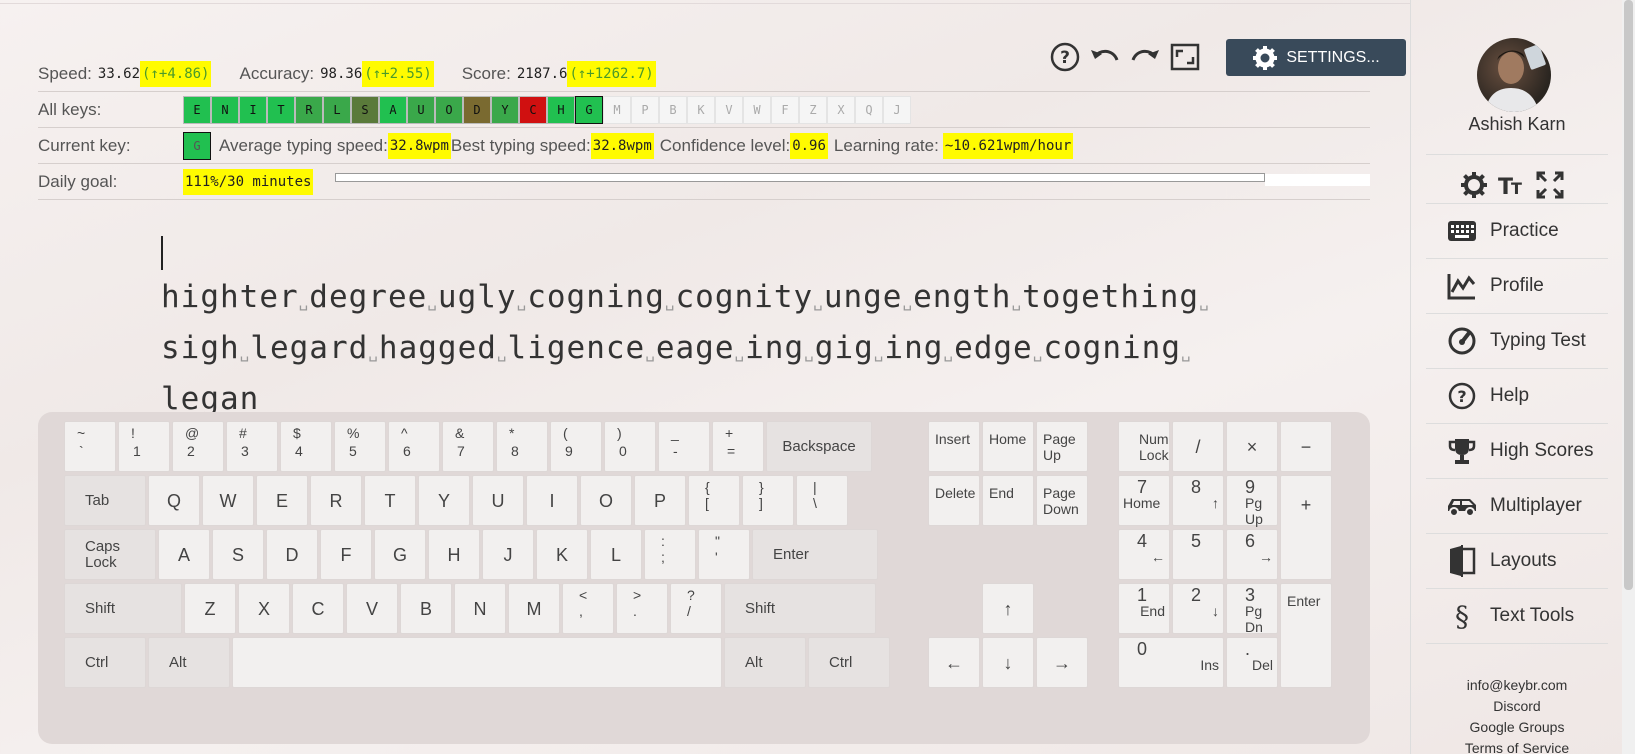 This screenshot has height=754, width=1635. Describe the element at coordinates (954, 500) in the screenshot. I see `key-delete: Delete` at that location.